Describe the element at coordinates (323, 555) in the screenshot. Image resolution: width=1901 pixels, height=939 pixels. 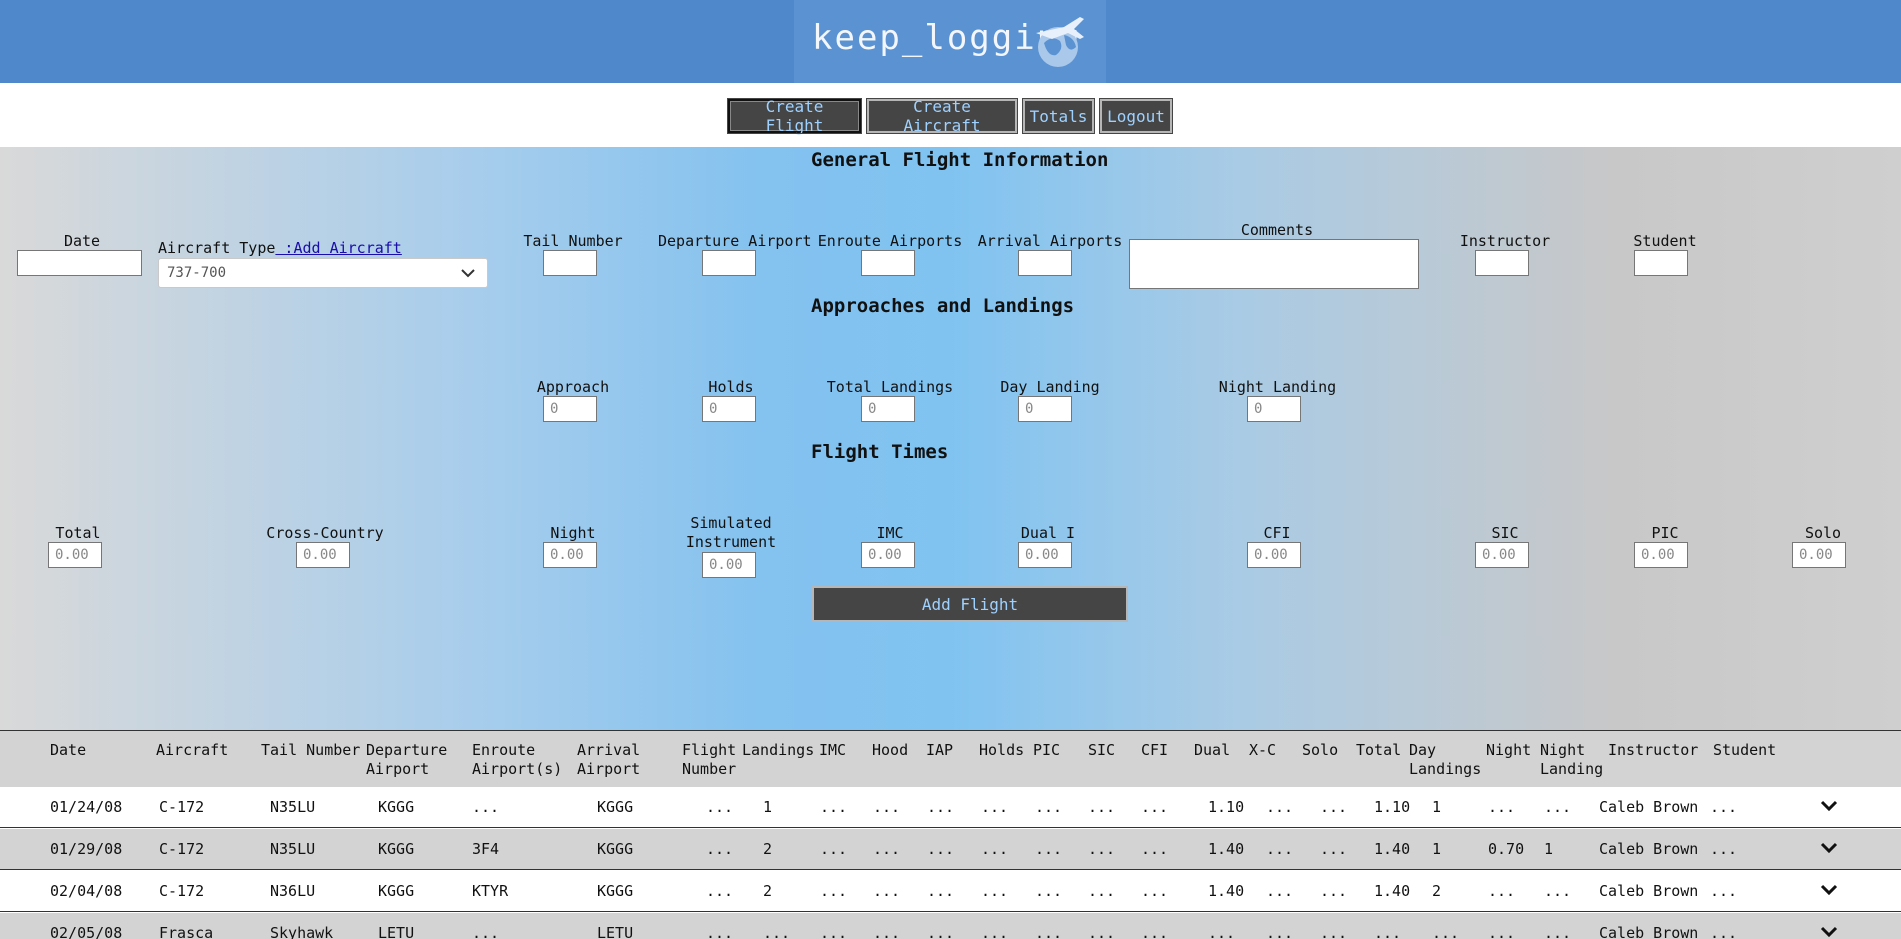
I see `cross-country-input` at that location.